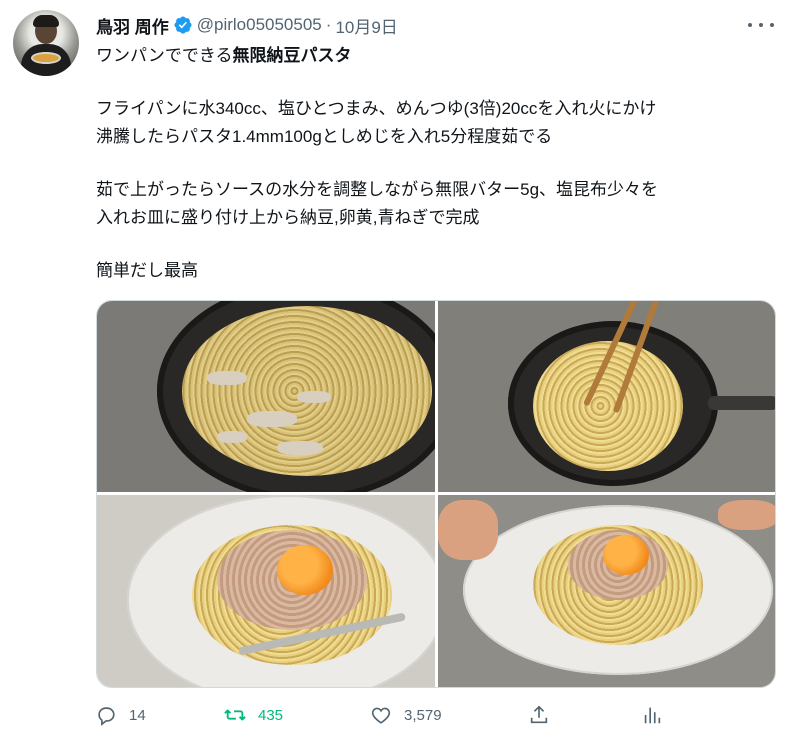 The width and height of the screenshot is (800, 747). Describe the element at coordinates (606, 396) in the screenshot. I see `photo-pasta-stirring` at that location.